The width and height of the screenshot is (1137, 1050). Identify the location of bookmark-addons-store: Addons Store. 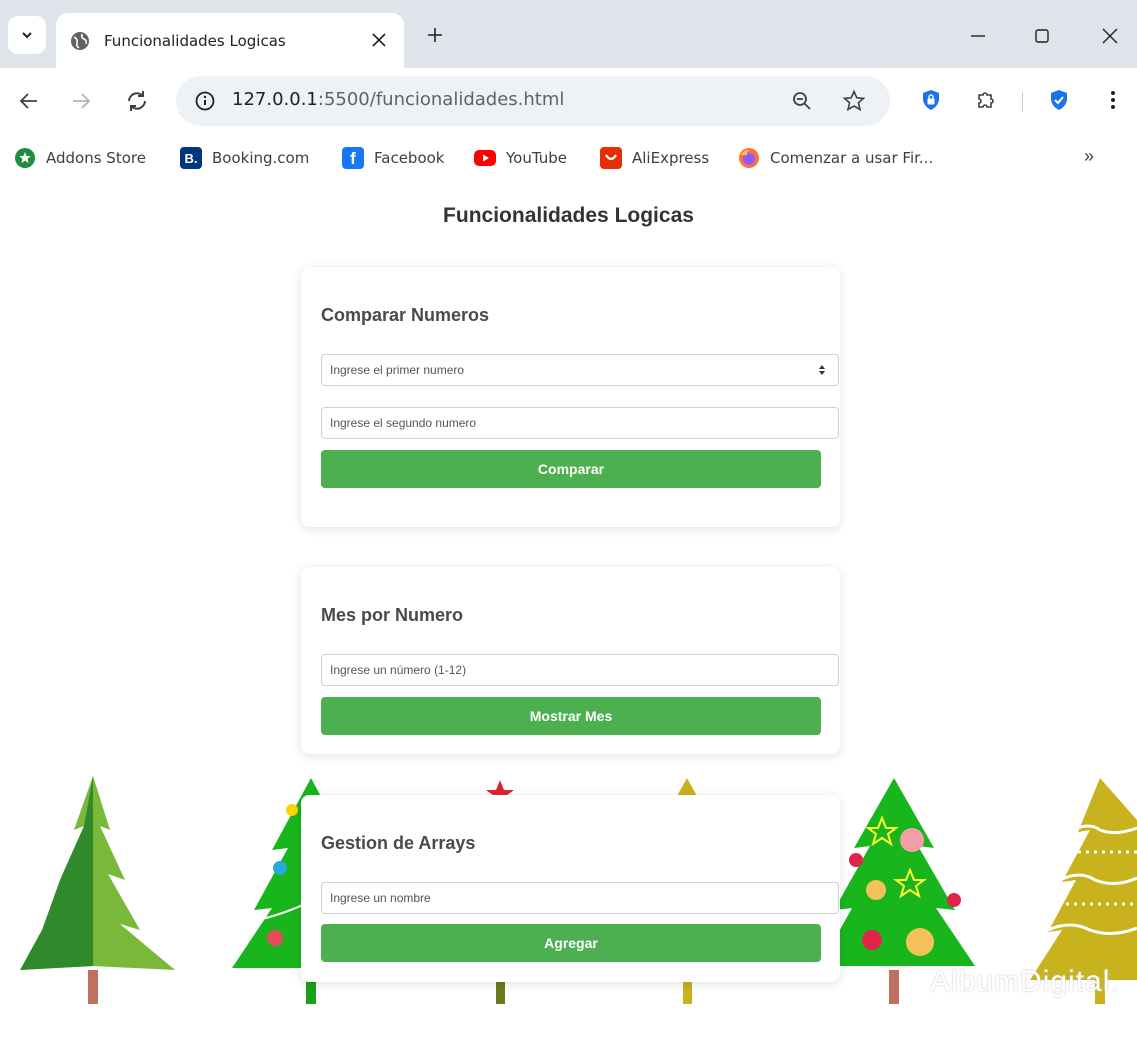
(80, 158).